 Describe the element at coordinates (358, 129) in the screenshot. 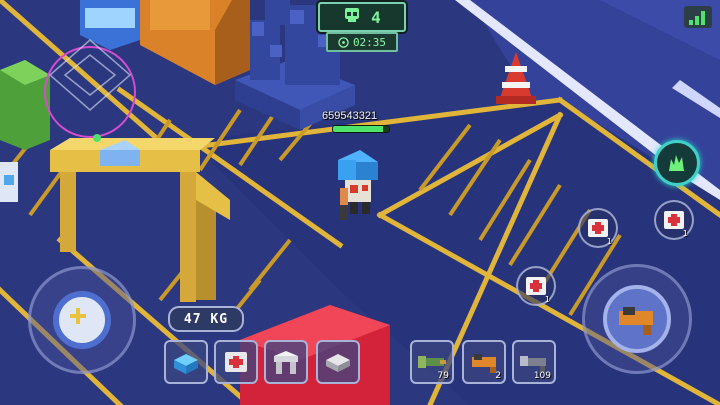

I see `health-fill` at that location.